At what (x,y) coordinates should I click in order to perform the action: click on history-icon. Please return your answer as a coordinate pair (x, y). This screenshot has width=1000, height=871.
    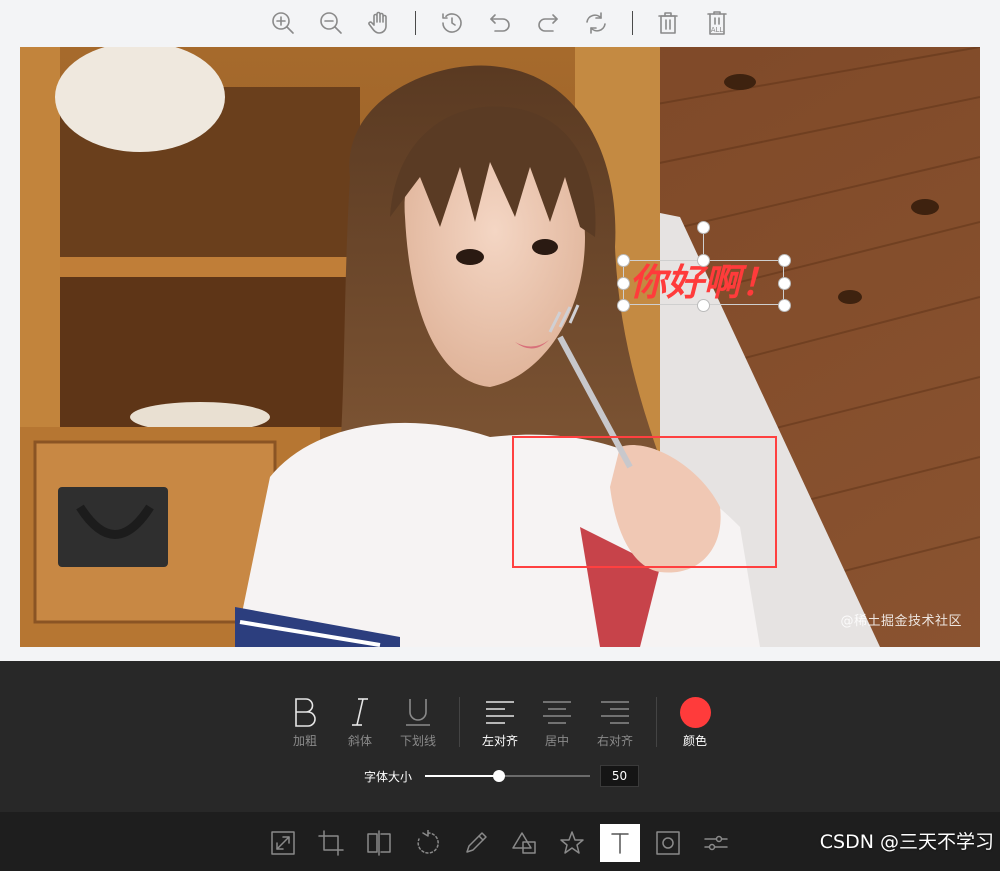
    Looking at the image, I should click on (452, 23).